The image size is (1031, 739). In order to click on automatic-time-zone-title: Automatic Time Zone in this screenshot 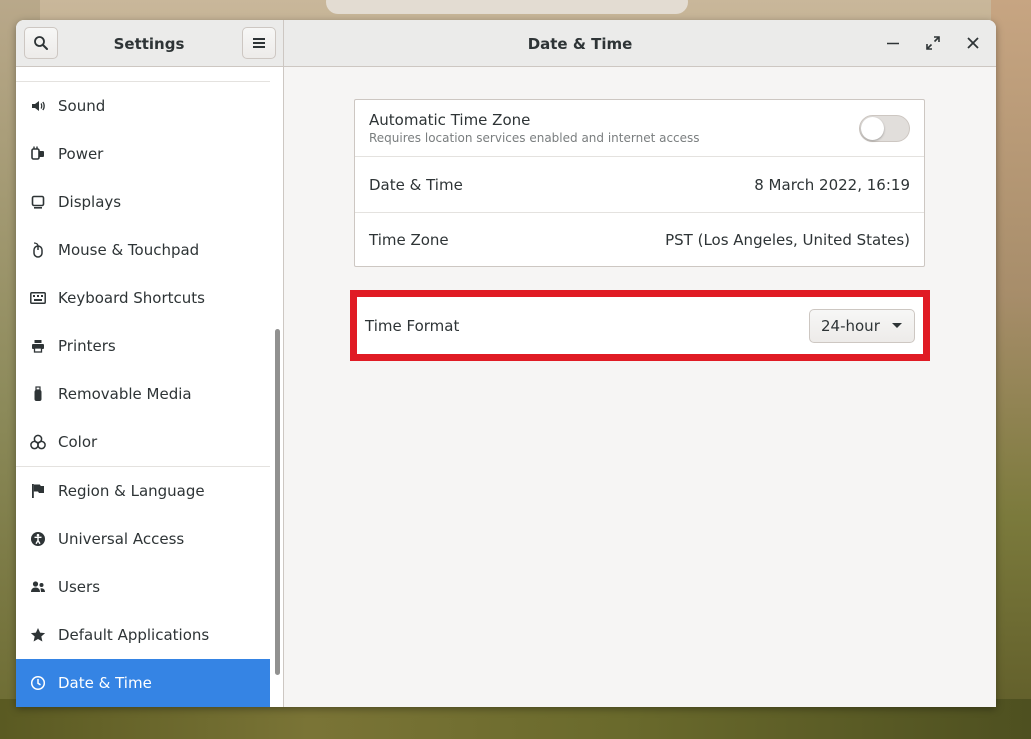, I will do `click(450, 120)`.